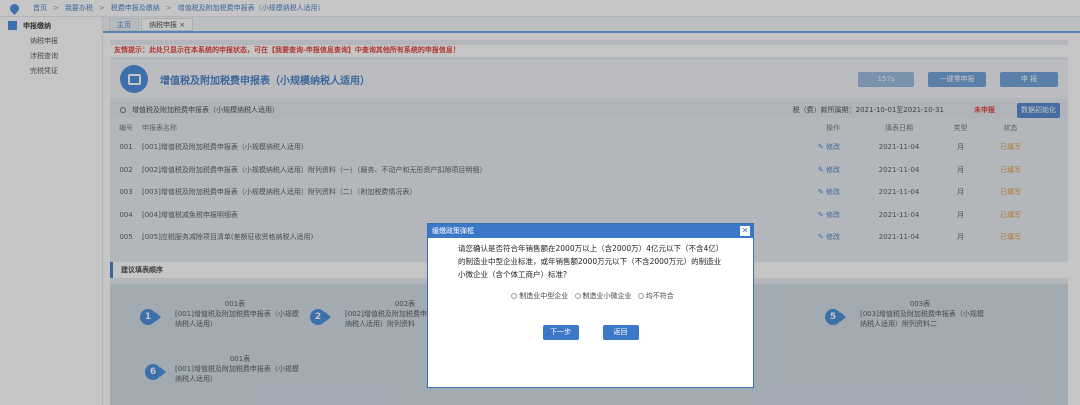 Image resolution: width=1080 pixels, height=405 pixels. What do you see at coordinates (640, 296) in the screenshot?
I see `radio-none` at bounding box center [640, 296].